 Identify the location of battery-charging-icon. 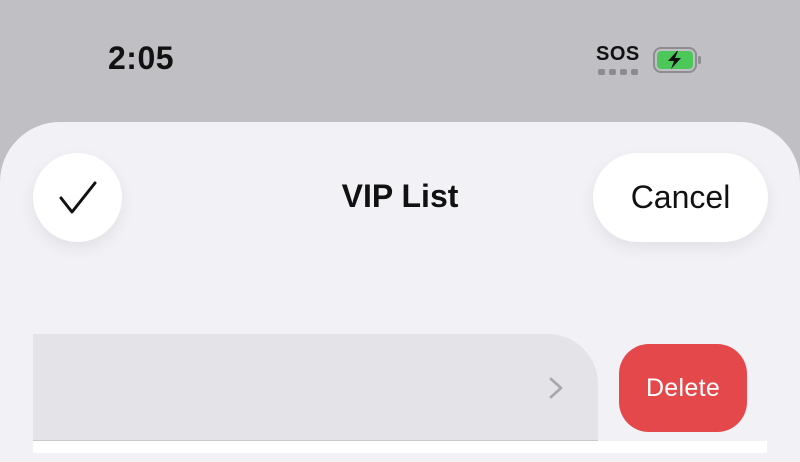
(678, 60).